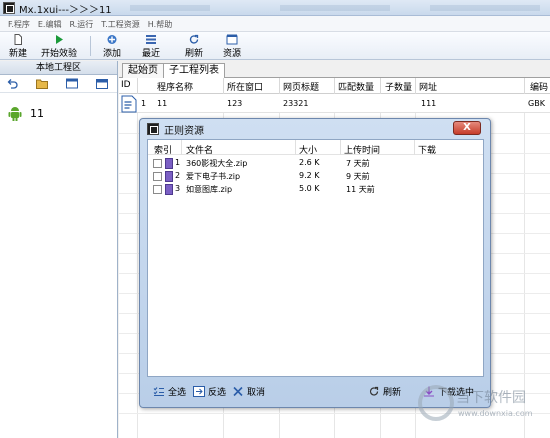 This screenshot has width=550, height=438. What do you see at coordinates (158, 391) in the screenshot?
I see `checklist-icon` at bounding box center [158, 391].